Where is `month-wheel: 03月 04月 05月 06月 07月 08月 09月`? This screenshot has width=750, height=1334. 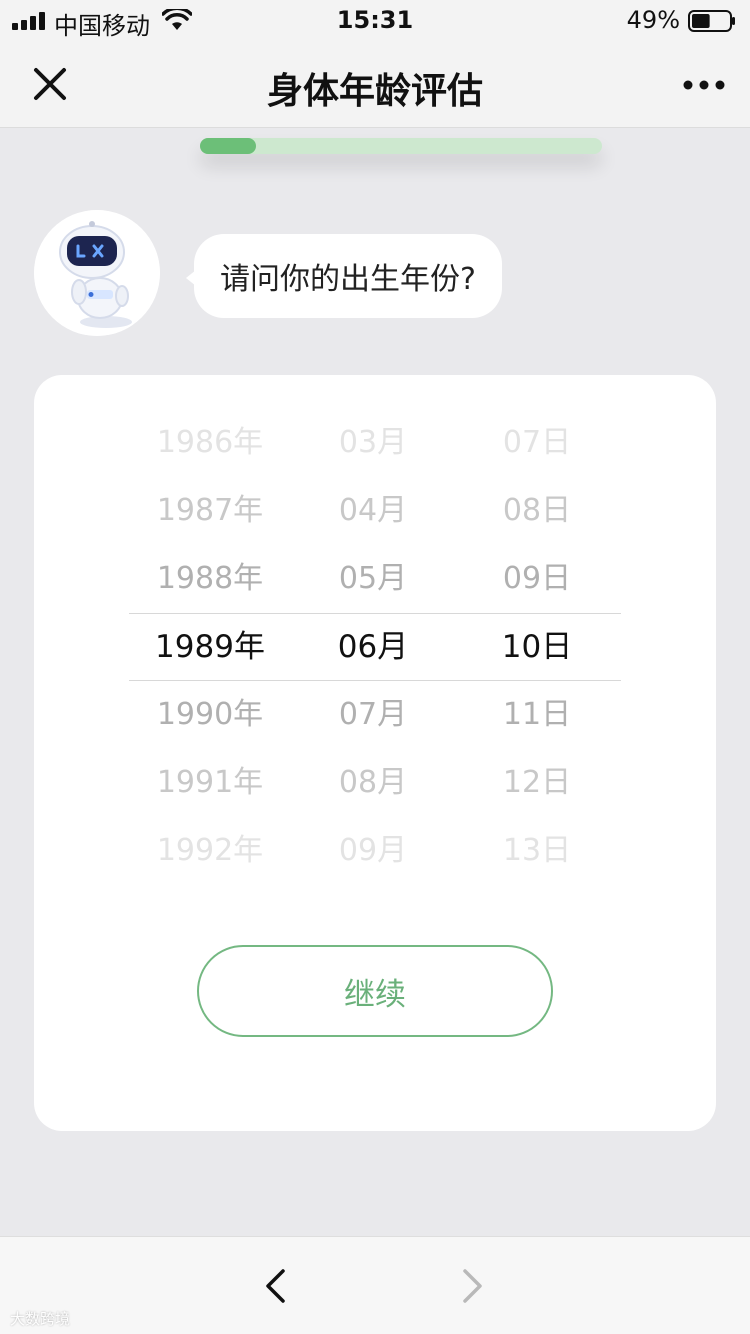
month-wheel: 03月 04月 05月 06月 07月 08月 09月 is located at coordinates (373, 645).